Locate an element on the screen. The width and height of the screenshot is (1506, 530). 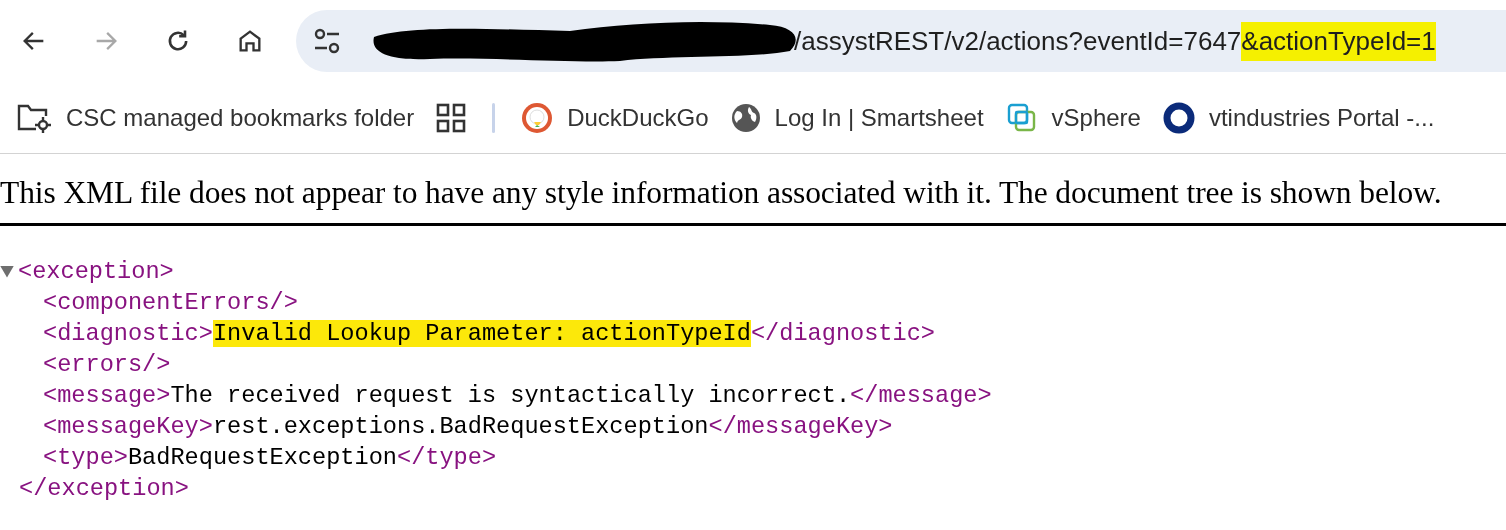
xml-tag: </type> is located at coordinates (446, 457).